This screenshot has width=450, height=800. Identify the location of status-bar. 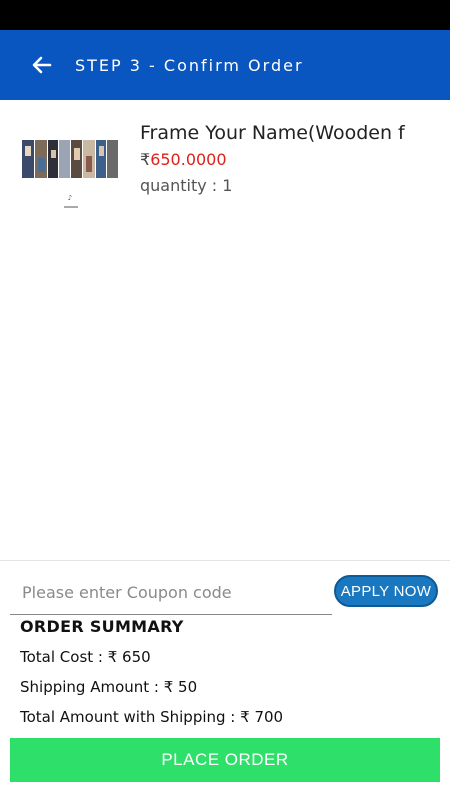
(225, 15).